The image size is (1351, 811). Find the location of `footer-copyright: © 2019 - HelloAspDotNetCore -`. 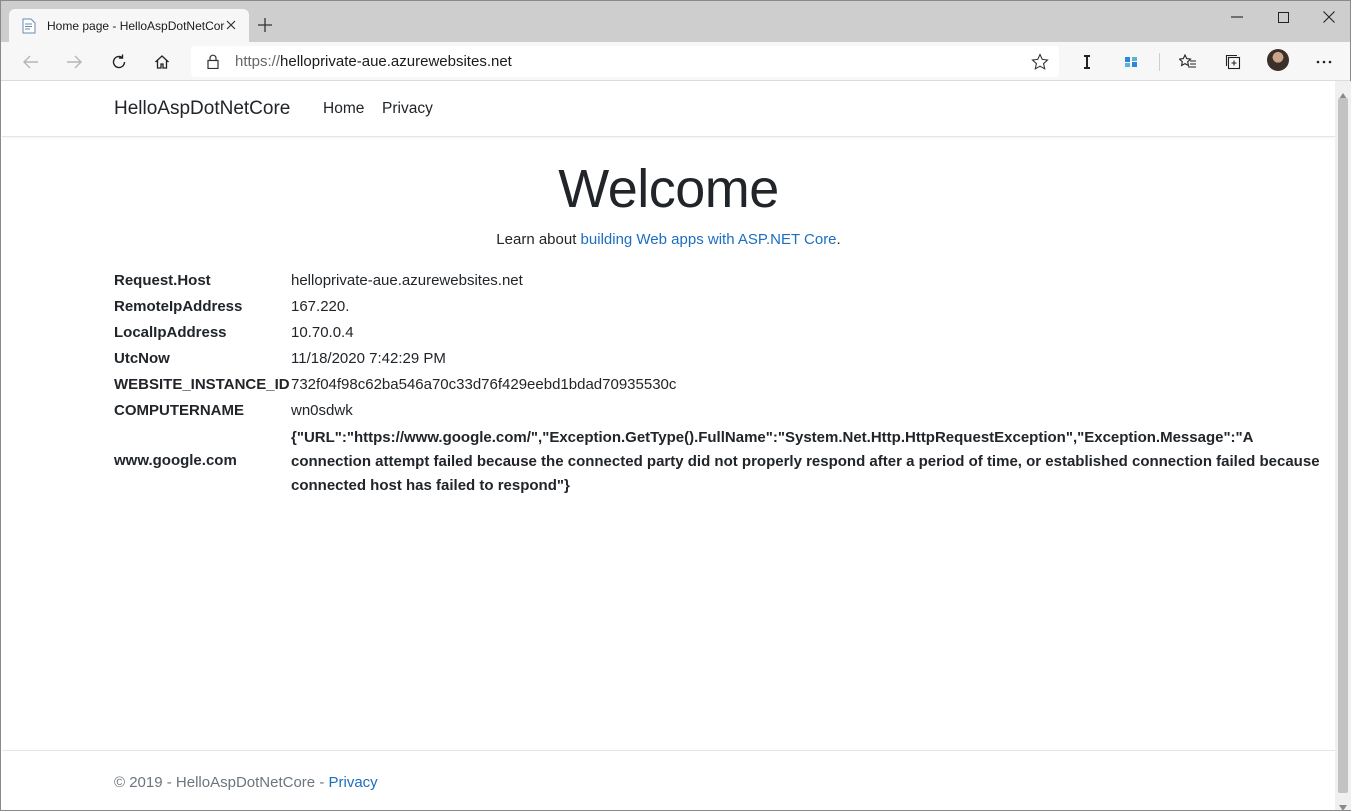

footer-copyright: © 2019 - HelloAspDotNetCore - is located at coordinates (221, 782).